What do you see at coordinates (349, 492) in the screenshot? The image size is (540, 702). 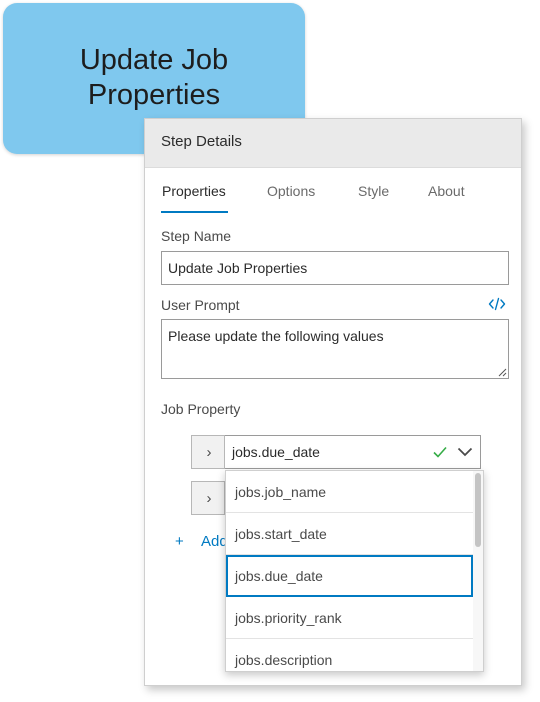 I see `dropdown-option: jobs.job_name` at bounding box center [349, 492].